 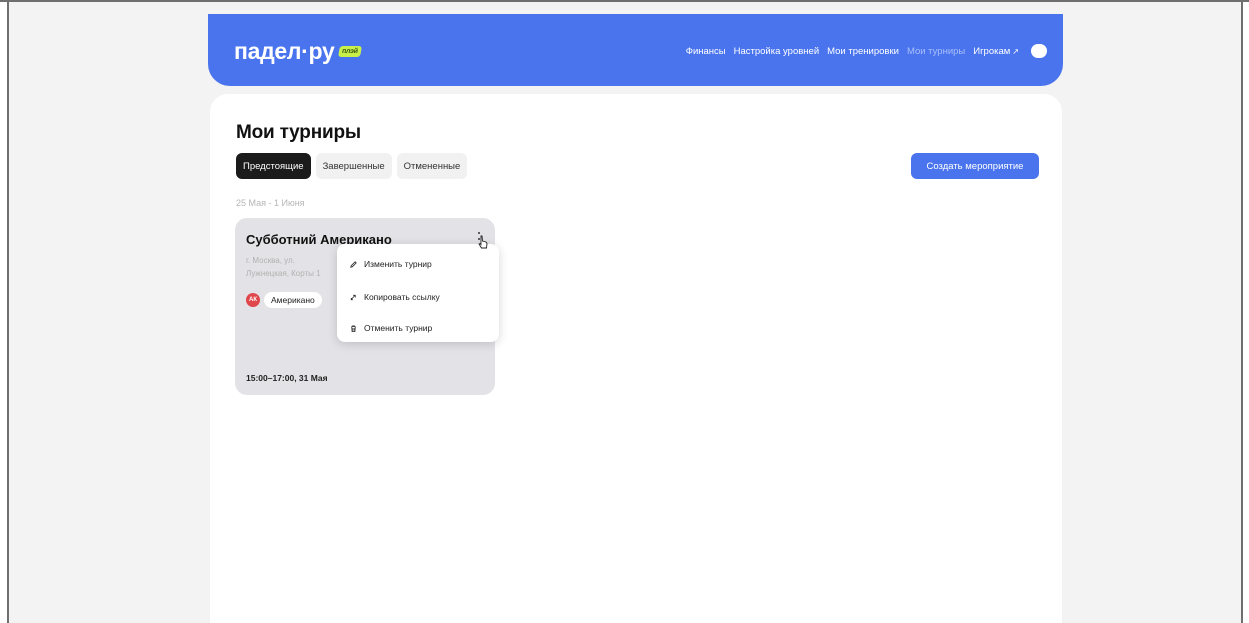 I want to click on nav-finances: Финансы, so click(x=706, y=51).